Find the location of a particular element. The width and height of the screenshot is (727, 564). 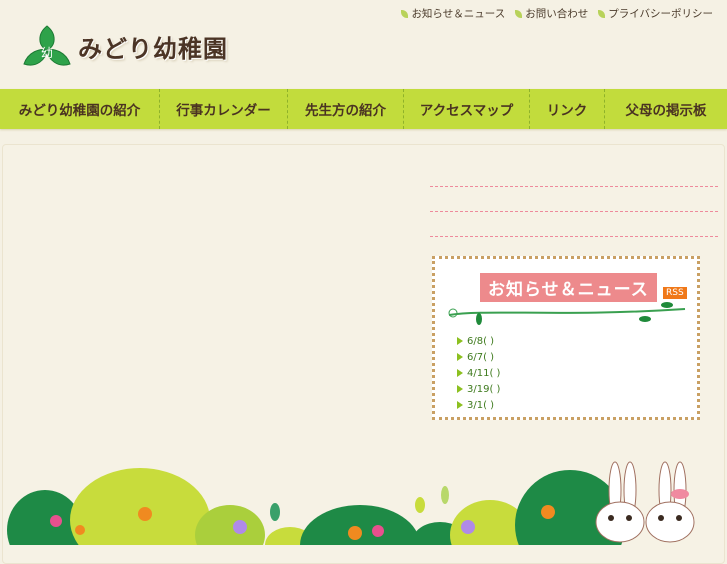

news-item: 4/11( ) is located at coordinates (478, 373).